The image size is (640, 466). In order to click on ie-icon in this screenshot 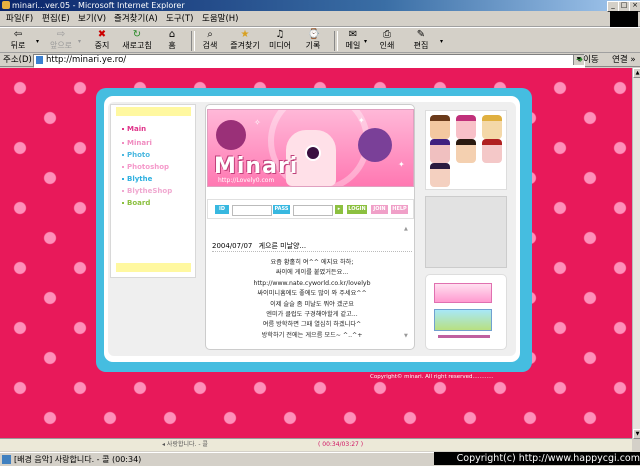, I will do `click(6, 5)`.